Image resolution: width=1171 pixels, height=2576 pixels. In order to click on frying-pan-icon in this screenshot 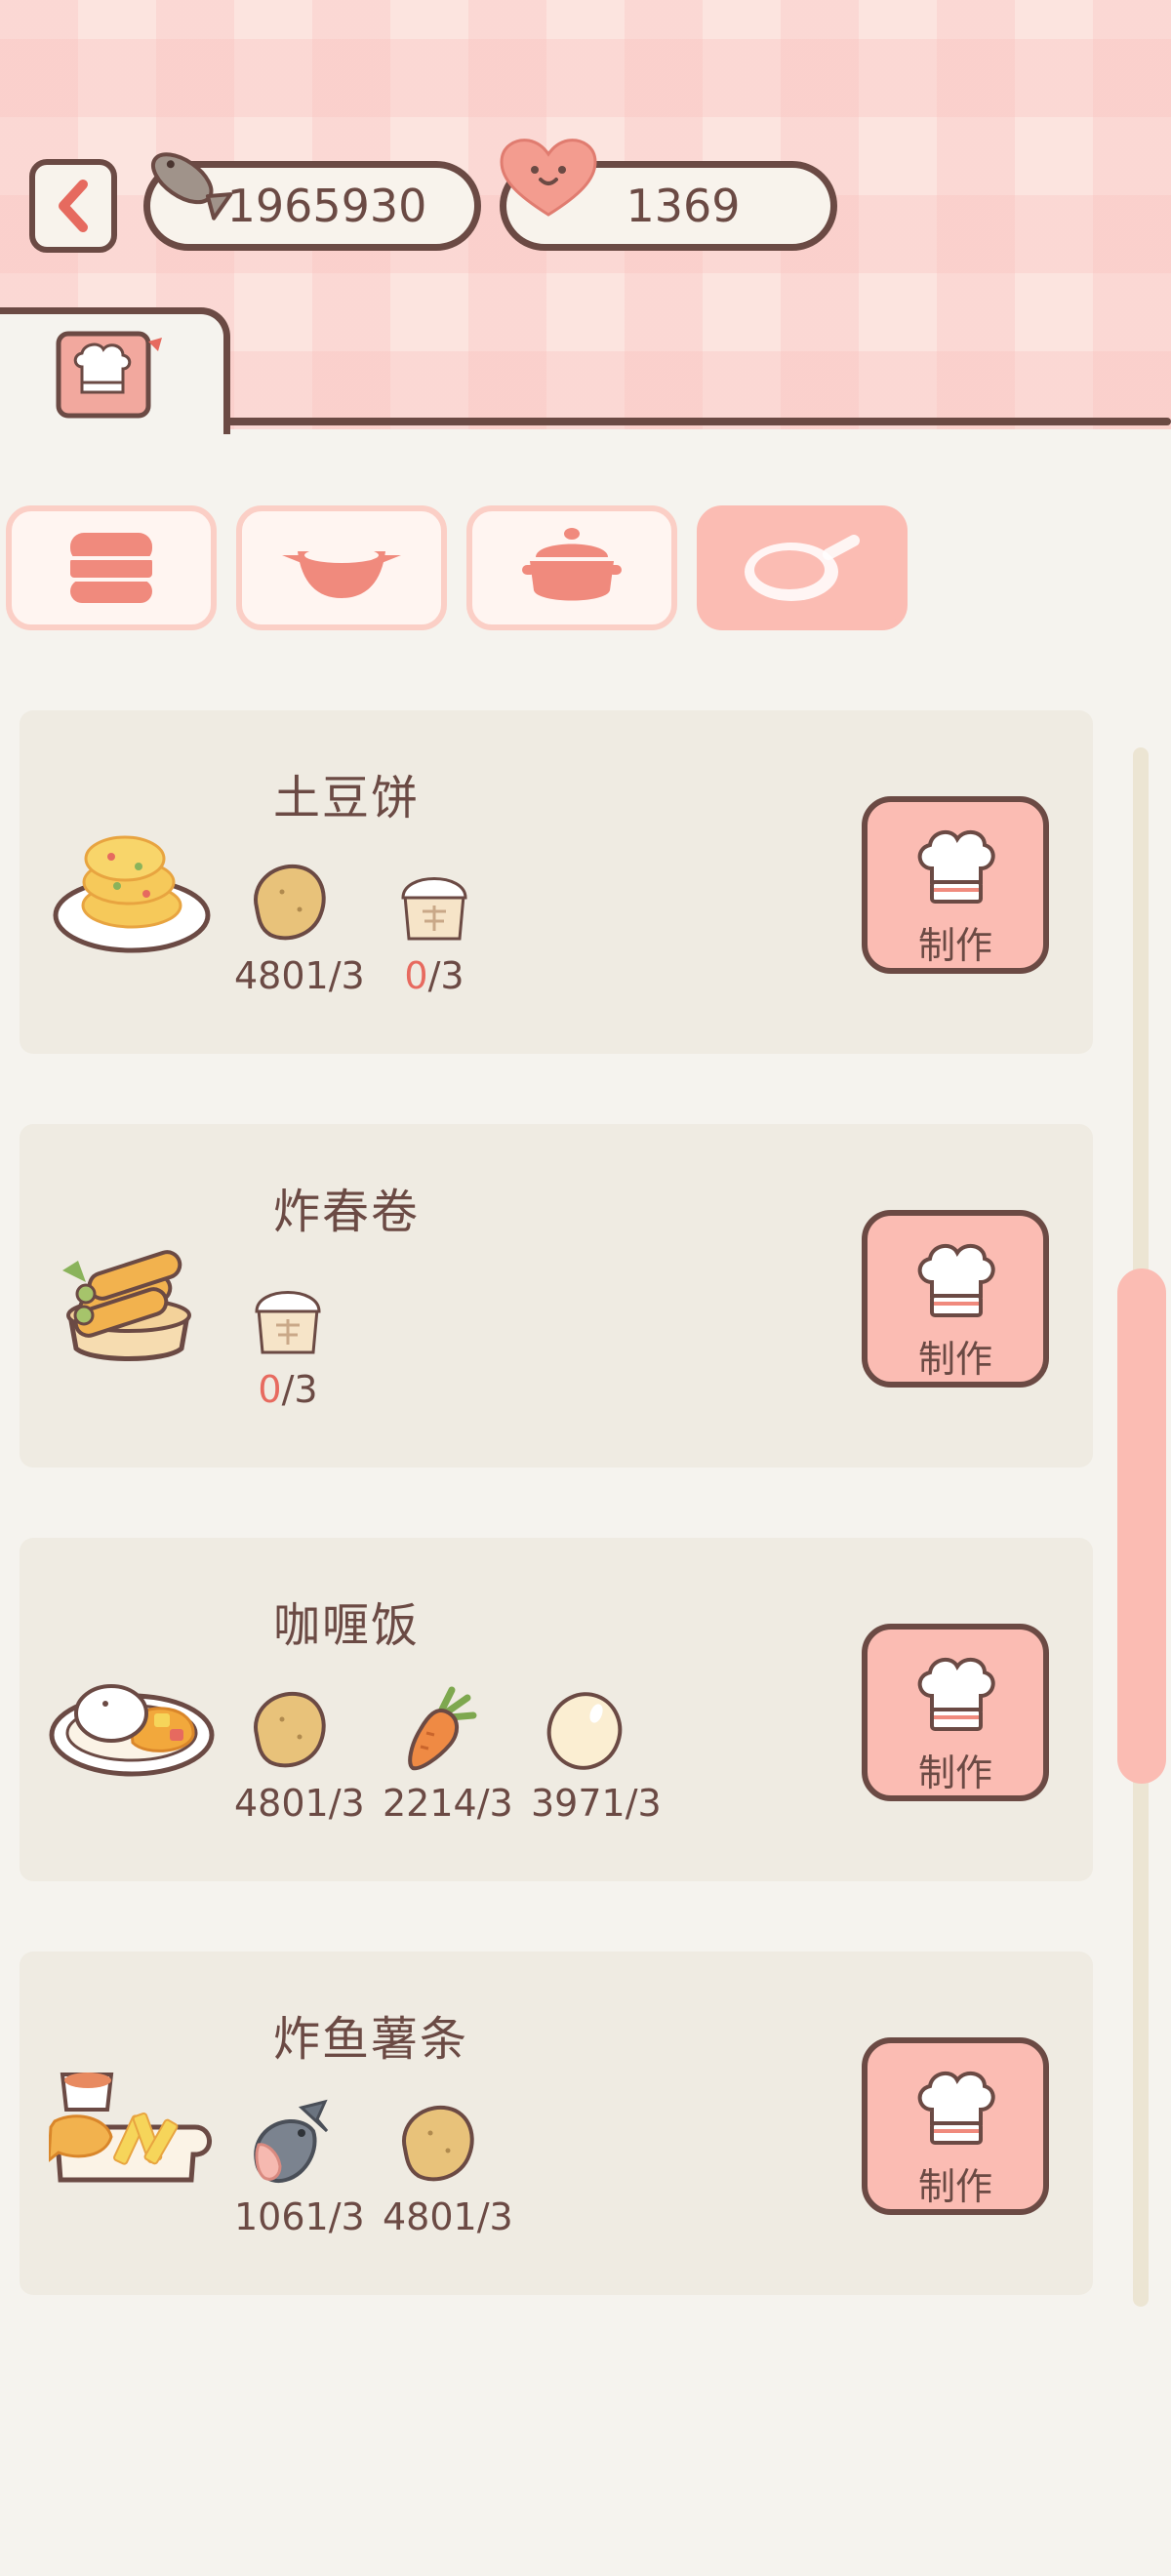, I will do `click(802, 568)`.